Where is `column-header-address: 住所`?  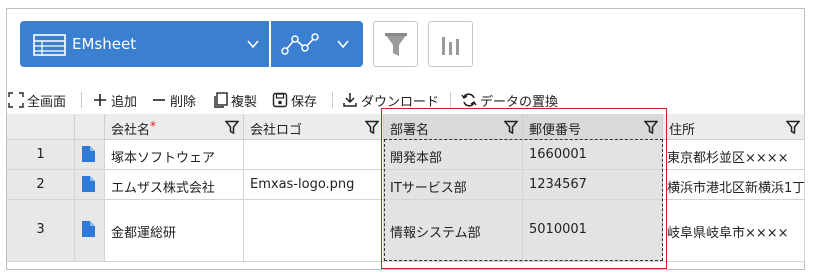
column-header-address: 住所 is located at coordinates (734, 127).